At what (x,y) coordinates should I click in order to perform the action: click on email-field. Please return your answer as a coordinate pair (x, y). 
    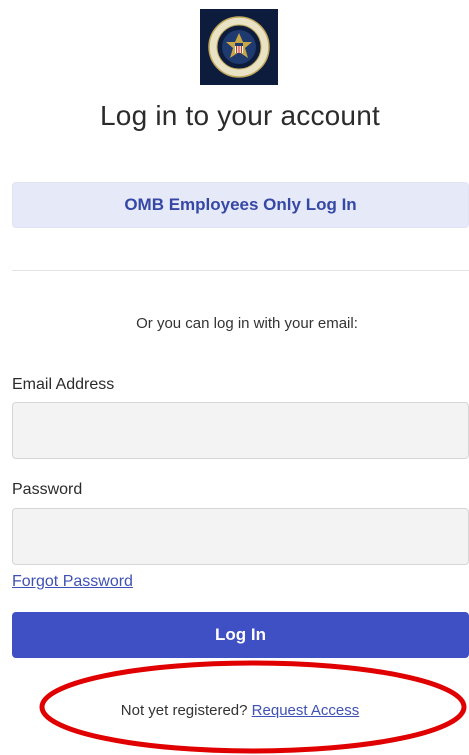
    Looking at the image, I should click on (240, 430).